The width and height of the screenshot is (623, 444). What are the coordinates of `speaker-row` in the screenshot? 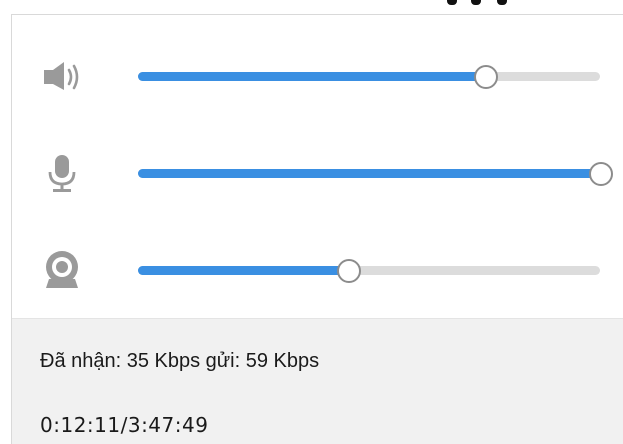 It's located at (317, 76).